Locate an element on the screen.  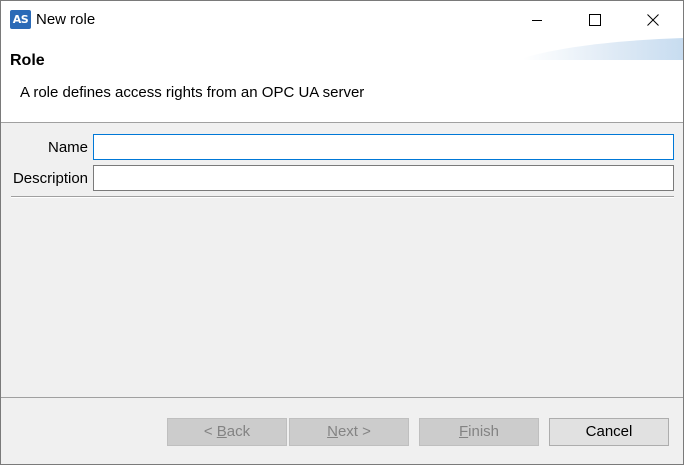
minimize-icon is located at coordinates (537, 20).